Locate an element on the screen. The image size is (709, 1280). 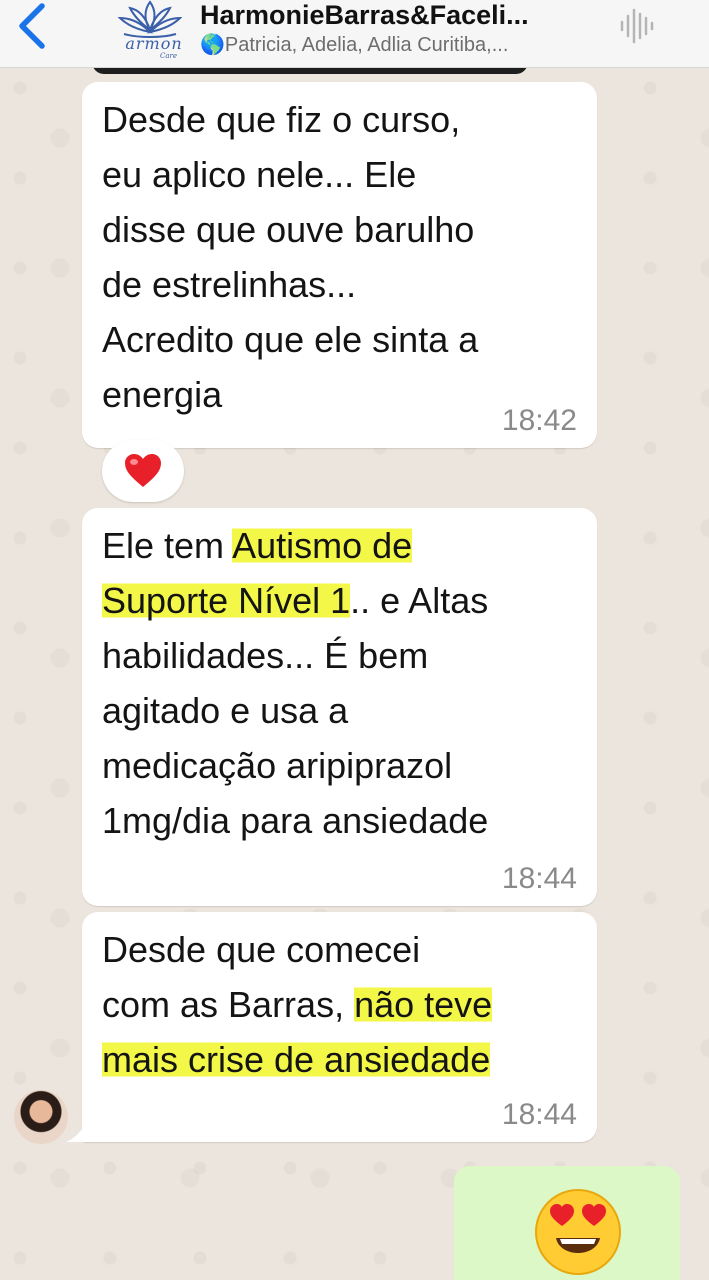
text-span: .. e Altas is located at coordinates (419, 600).